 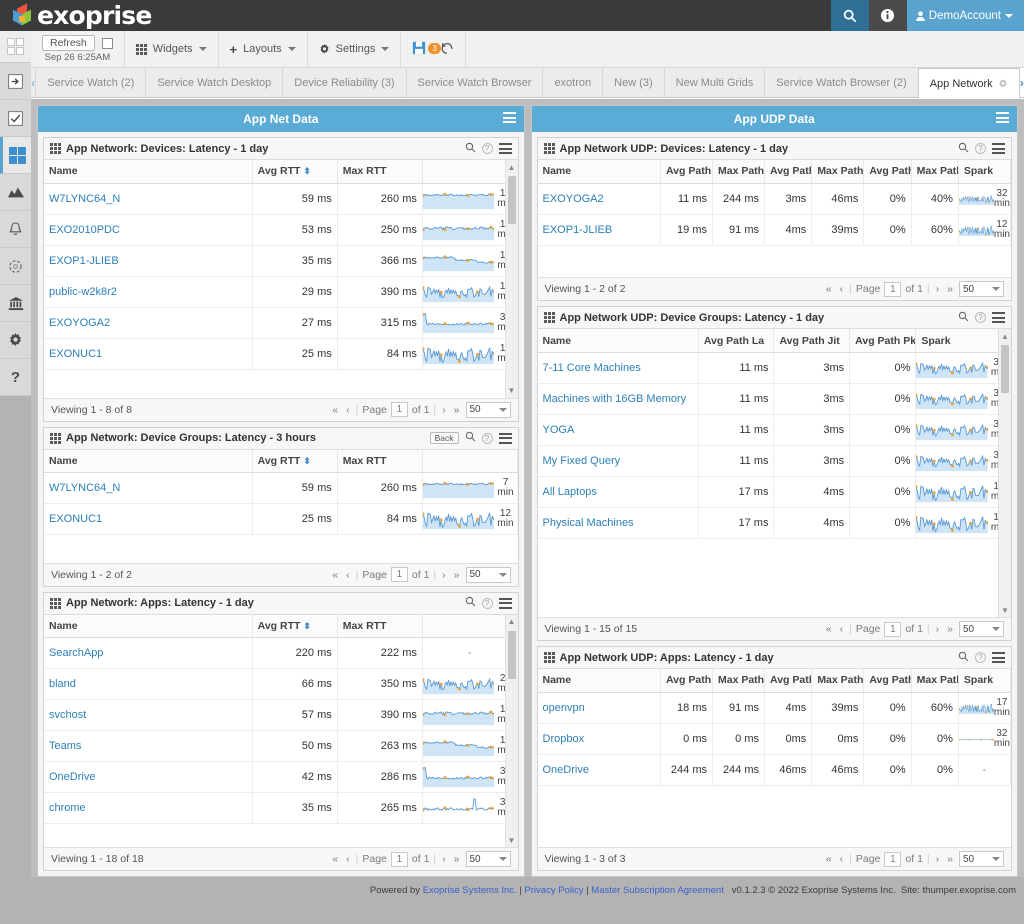 I want to click on table-row: public-w2k8r2 29 ms390 ms12min, so click(x=281, y=292).